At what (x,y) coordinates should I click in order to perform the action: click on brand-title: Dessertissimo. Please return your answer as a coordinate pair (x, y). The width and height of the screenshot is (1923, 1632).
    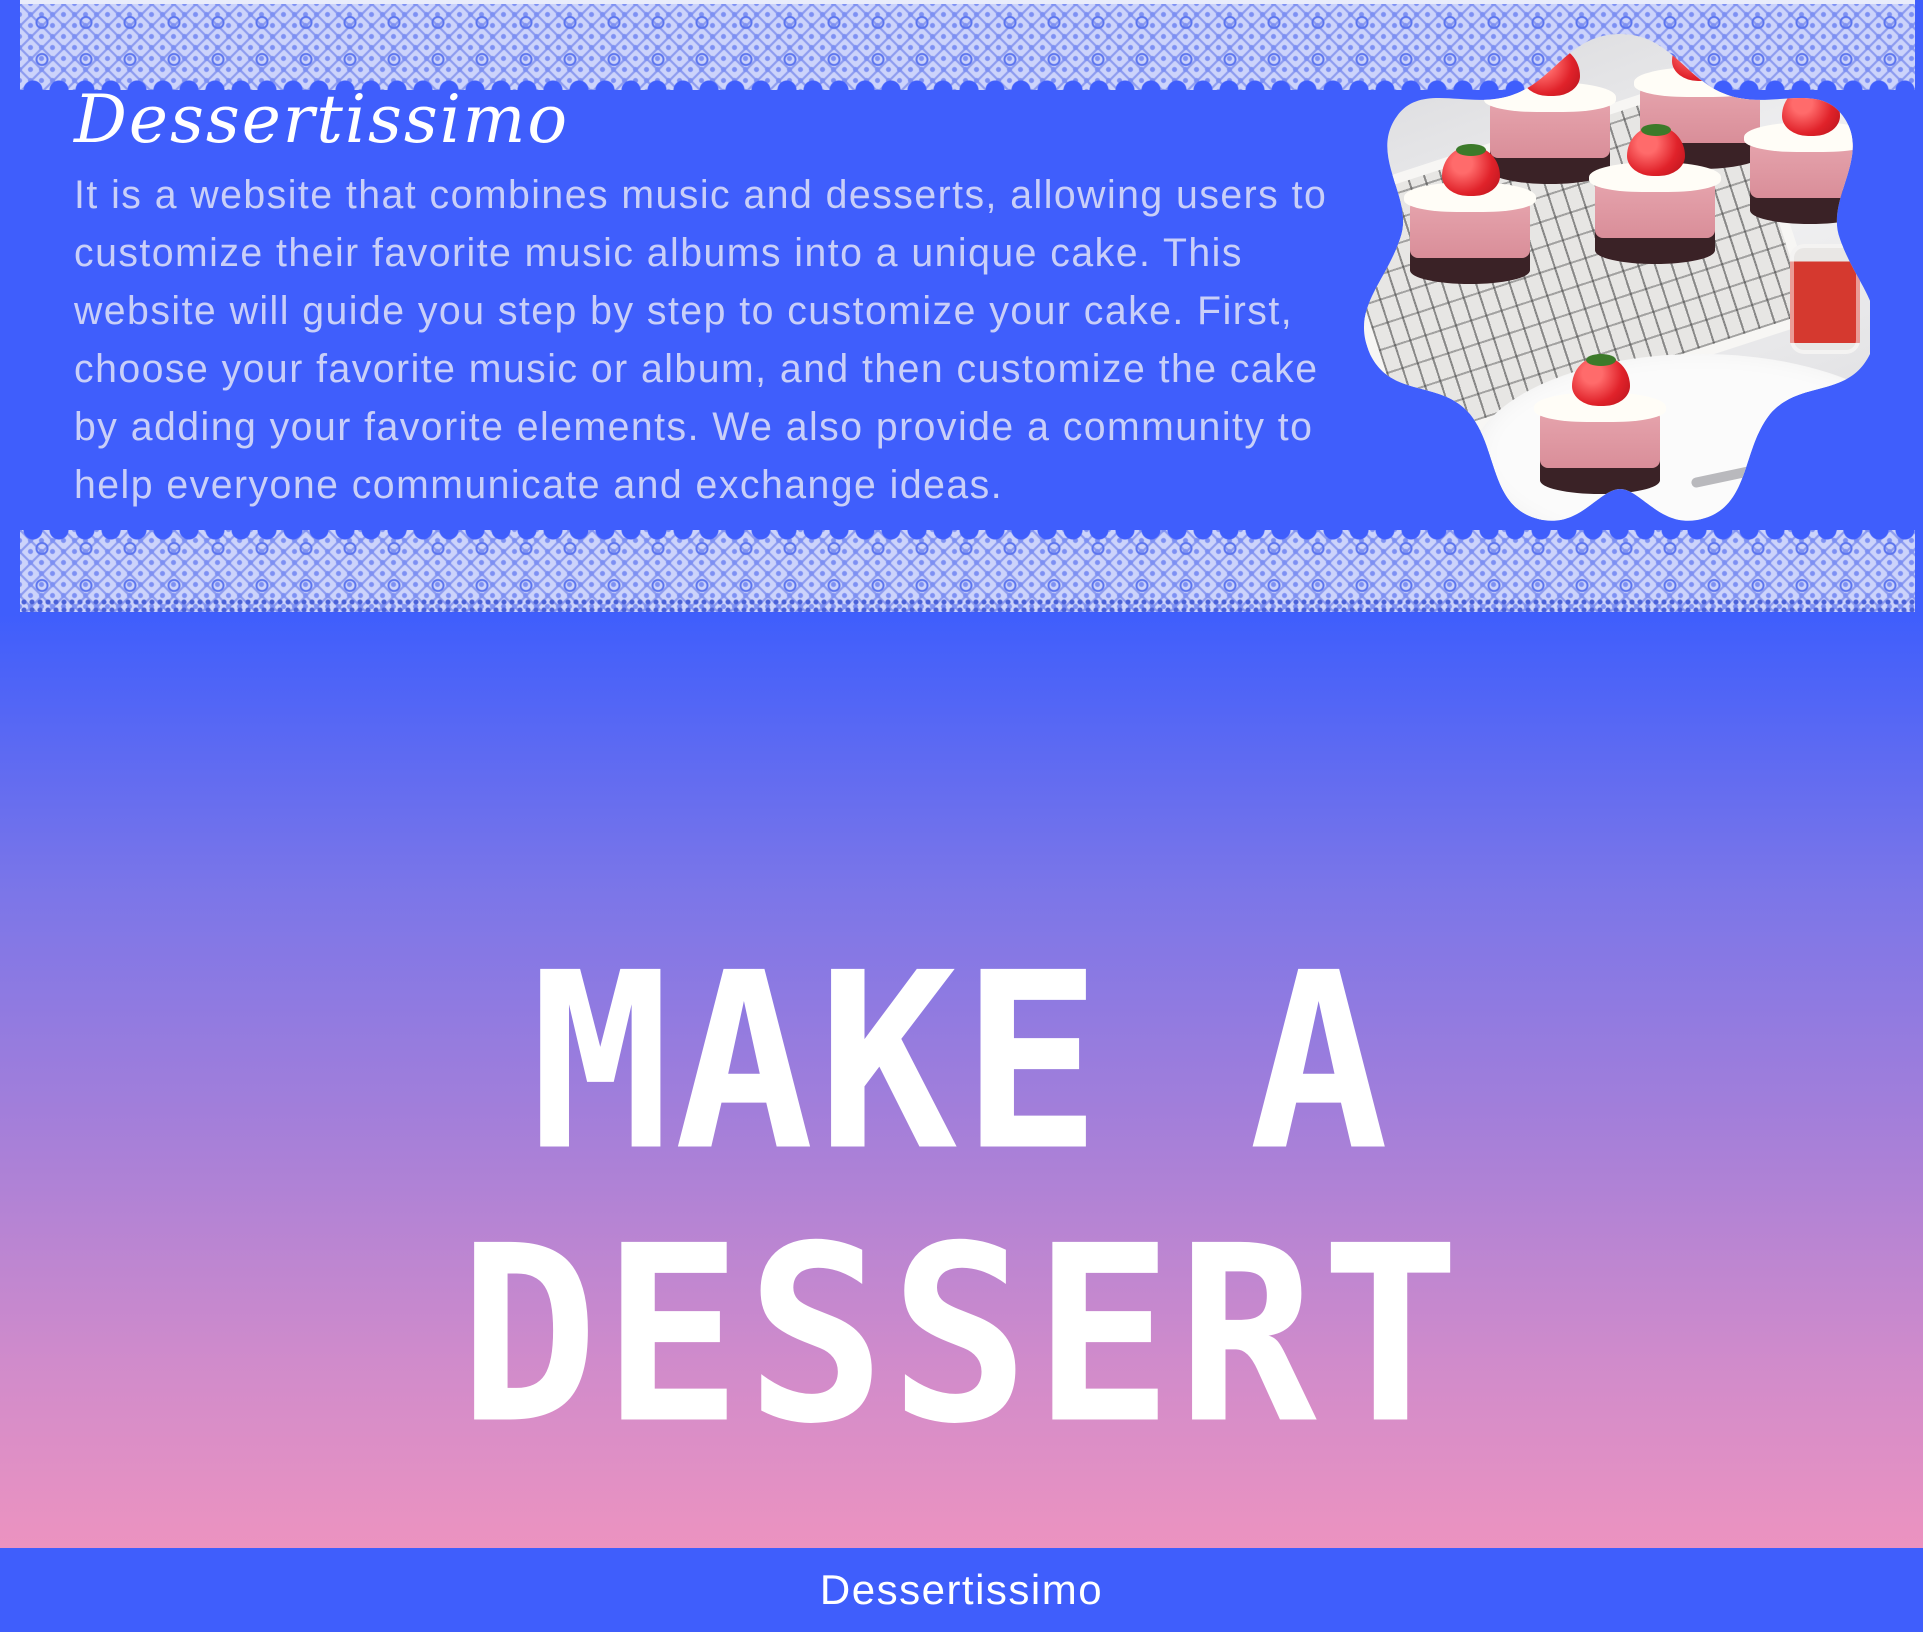
    Looking at the image, I should click on (322, 119).